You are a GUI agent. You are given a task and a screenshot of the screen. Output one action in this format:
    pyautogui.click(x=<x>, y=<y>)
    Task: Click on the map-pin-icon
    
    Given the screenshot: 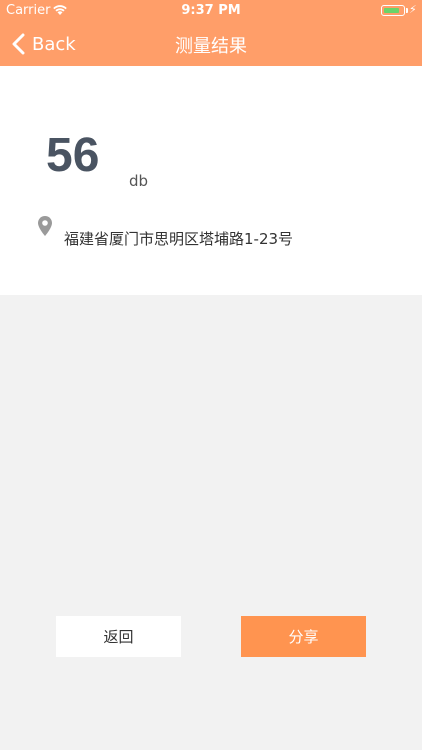 What is the action you would take?
    pyautogui.click(x=45, y=226)
    